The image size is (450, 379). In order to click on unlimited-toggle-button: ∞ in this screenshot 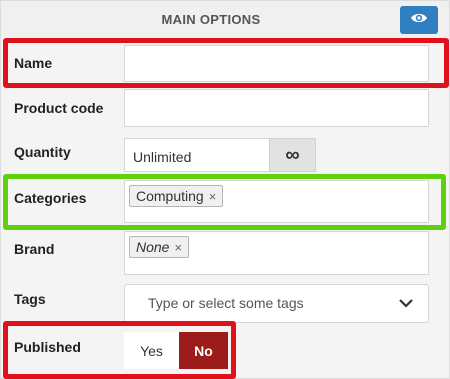, I will do `click(292, 155)`.